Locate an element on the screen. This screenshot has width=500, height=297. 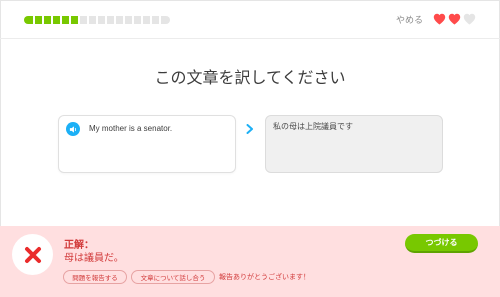
report-problem-button: 問題を報告する is located at coordinates (95, 277).